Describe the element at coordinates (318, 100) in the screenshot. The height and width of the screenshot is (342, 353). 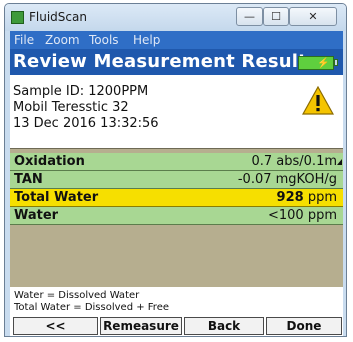
I see `warning-icon` at that location.